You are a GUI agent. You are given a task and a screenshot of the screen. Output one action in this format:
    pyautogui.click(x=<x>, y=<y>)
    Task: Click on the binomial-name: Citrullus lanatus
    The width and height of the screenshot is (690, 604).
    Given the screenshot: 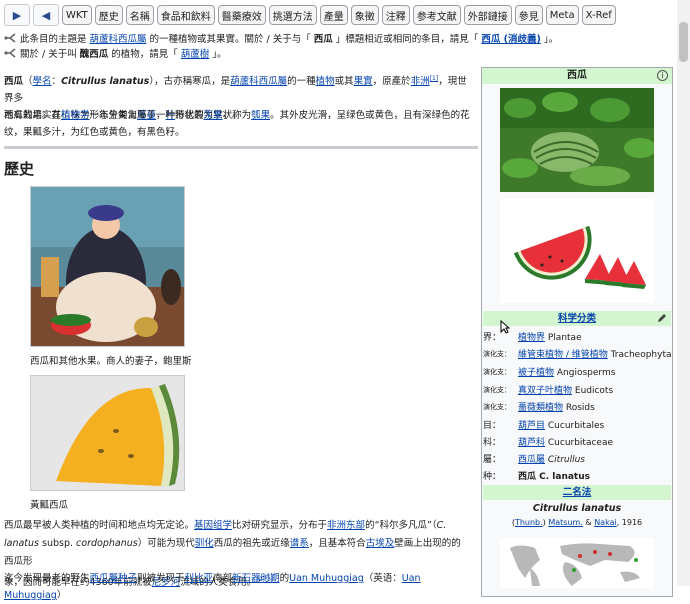 What is the action you would take?
    pyautogui.click(x=577, y=508)
    